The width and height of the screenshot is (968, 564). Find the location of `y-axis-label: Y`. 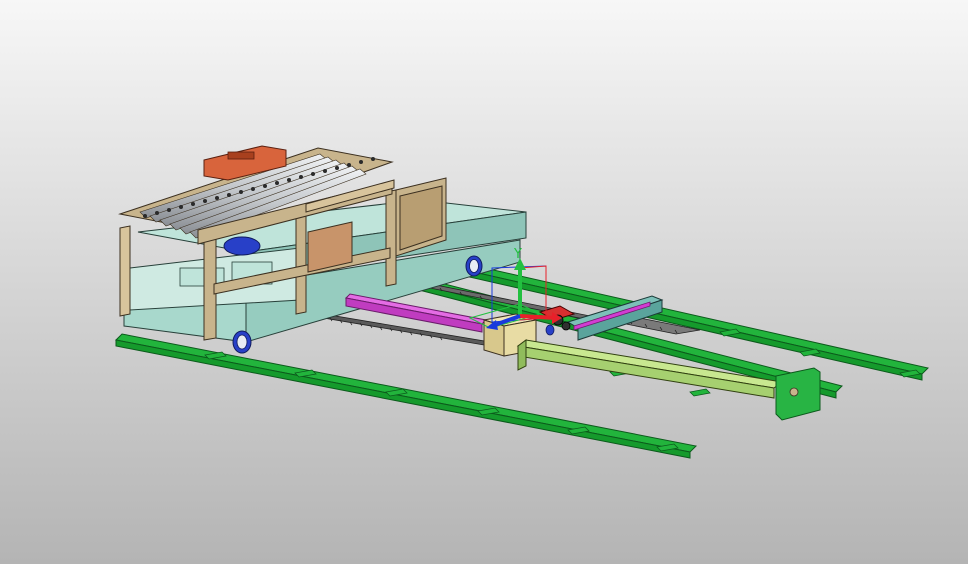

y-axis-label: Y is located at coordinates (517, 254).